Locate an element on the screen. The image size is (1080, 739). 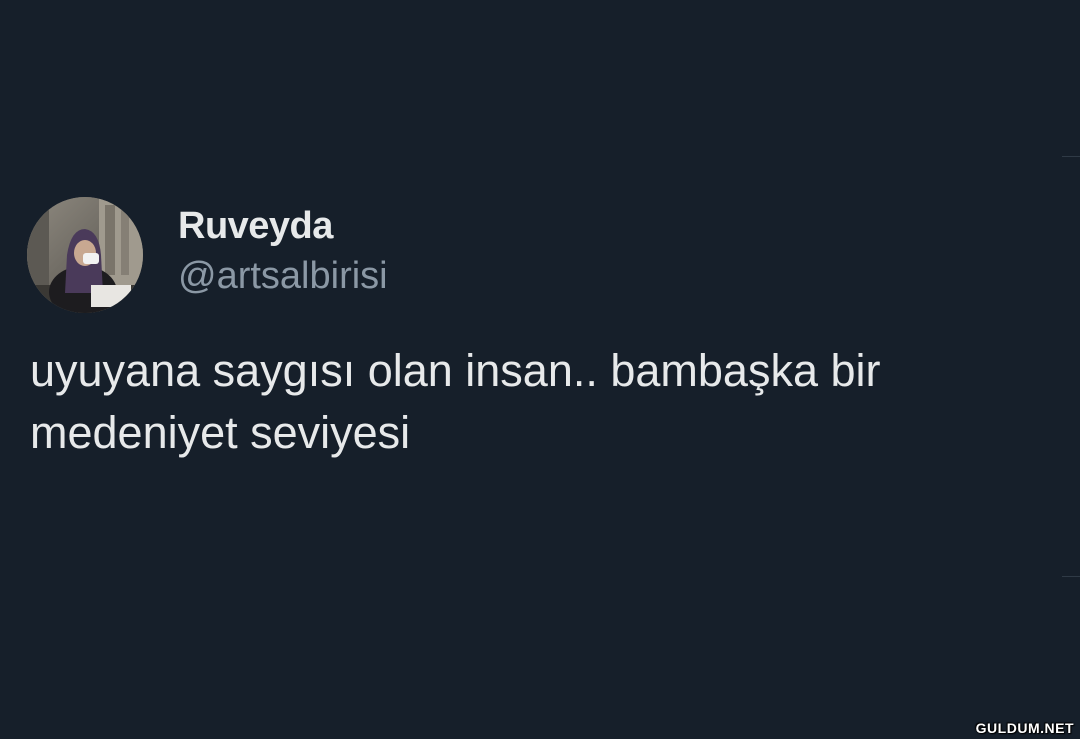
tweet-text-line: medeniyet seviyesi is located at coordinates (220, 432).